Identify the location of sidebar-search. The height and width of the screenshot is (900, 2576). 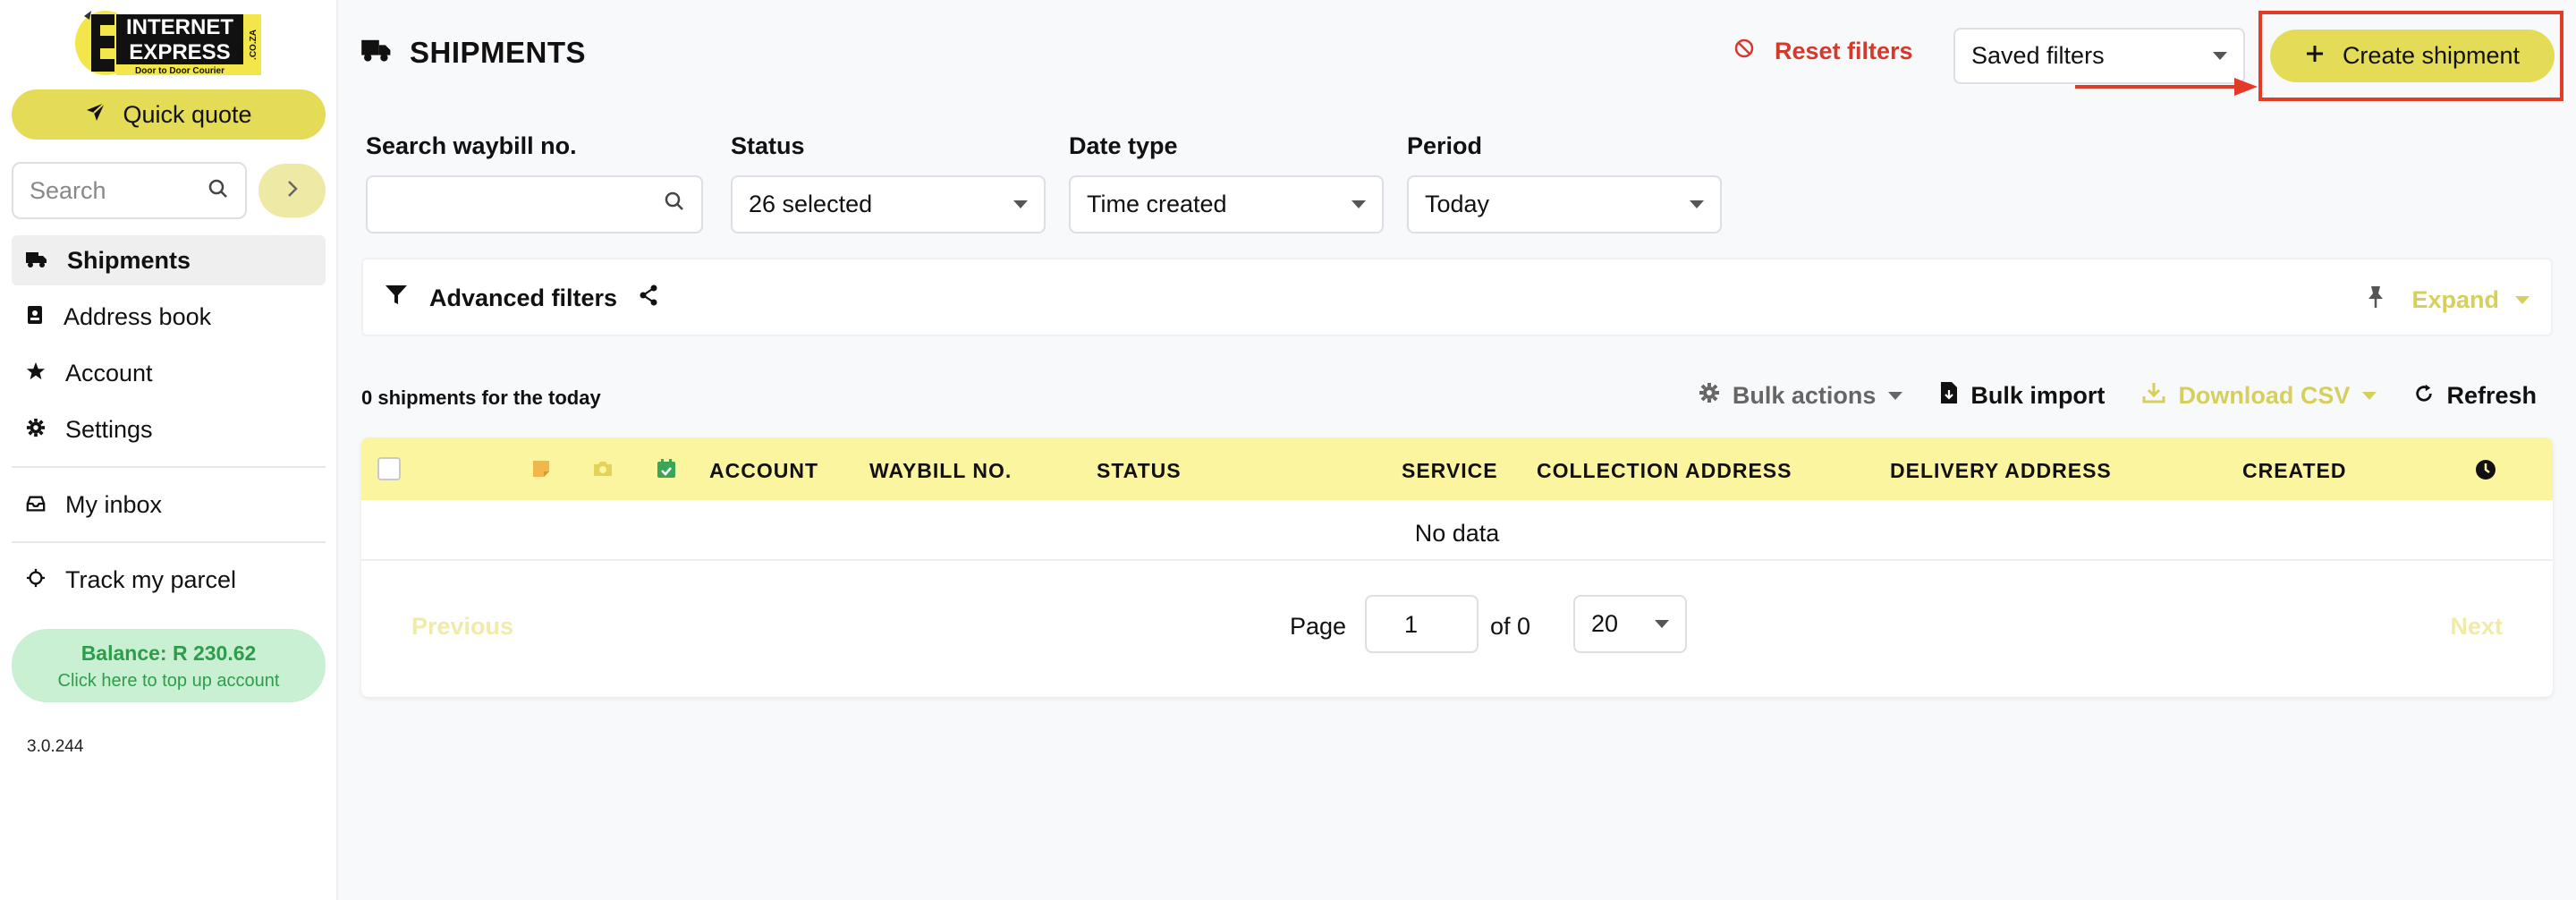
(129, 190).